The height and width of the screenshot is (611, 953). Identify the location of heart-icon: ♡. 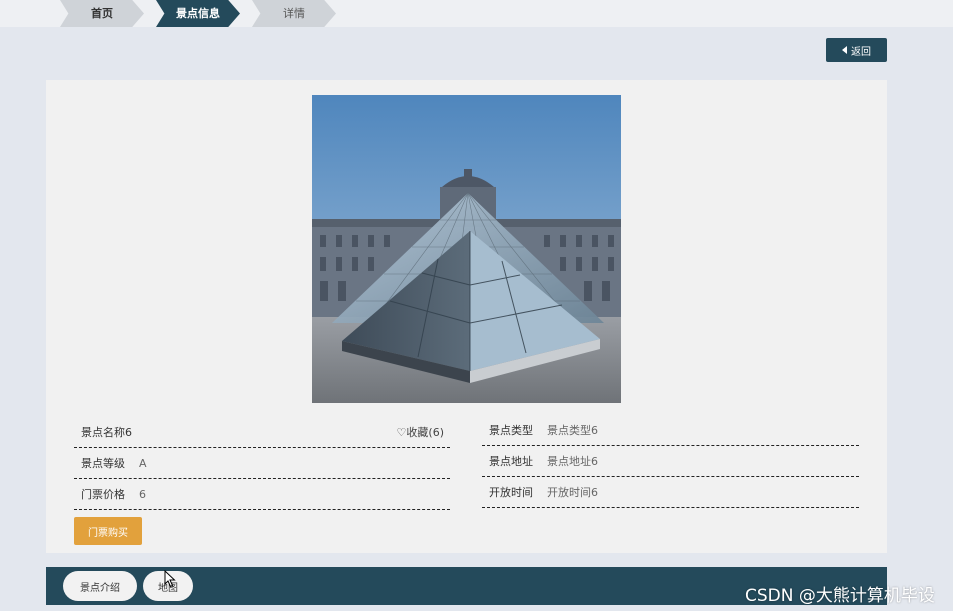
(401, 432).